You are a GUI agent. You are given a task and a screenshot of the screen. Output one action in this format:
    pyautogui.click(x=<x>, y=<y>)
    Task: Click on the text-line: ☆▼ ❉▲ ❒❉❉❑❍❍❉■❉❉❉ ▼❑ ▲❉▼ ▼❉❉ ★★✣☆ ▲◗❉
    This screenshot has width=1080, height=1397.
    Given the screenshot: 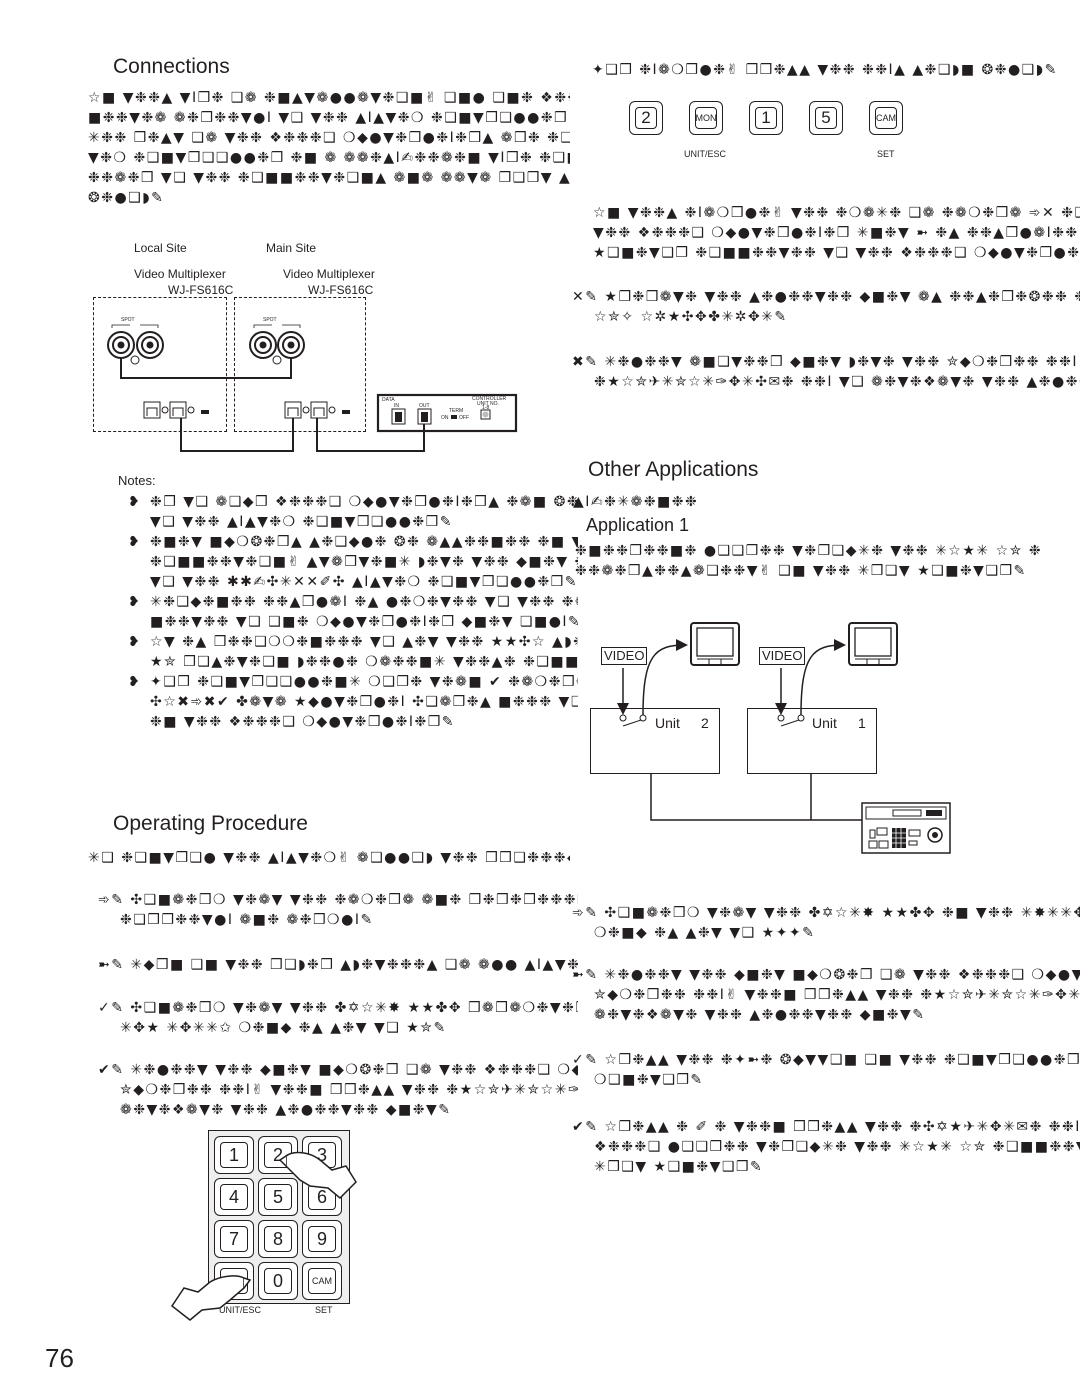 What is the action you would take?
    pyautogui.click(x=364, y=642)
    